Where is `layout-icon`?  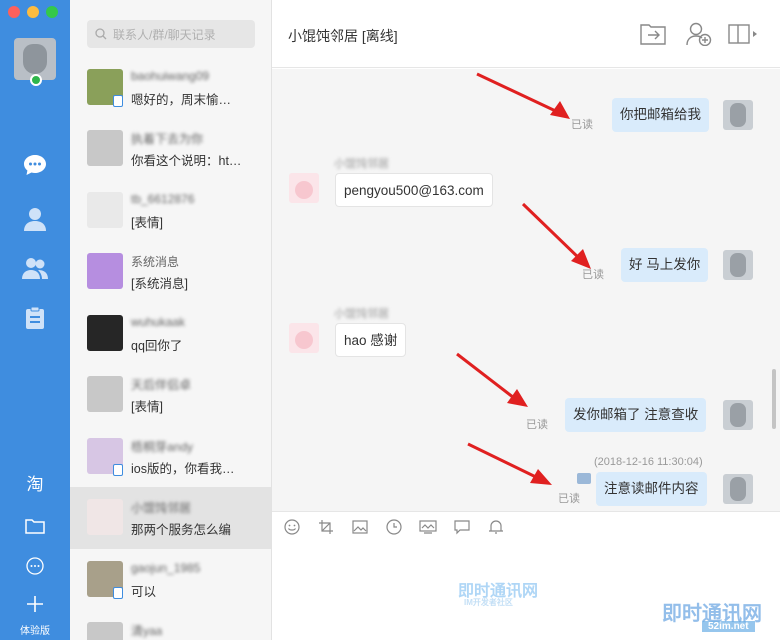
layout-icon is located at coordinates (743, 34).